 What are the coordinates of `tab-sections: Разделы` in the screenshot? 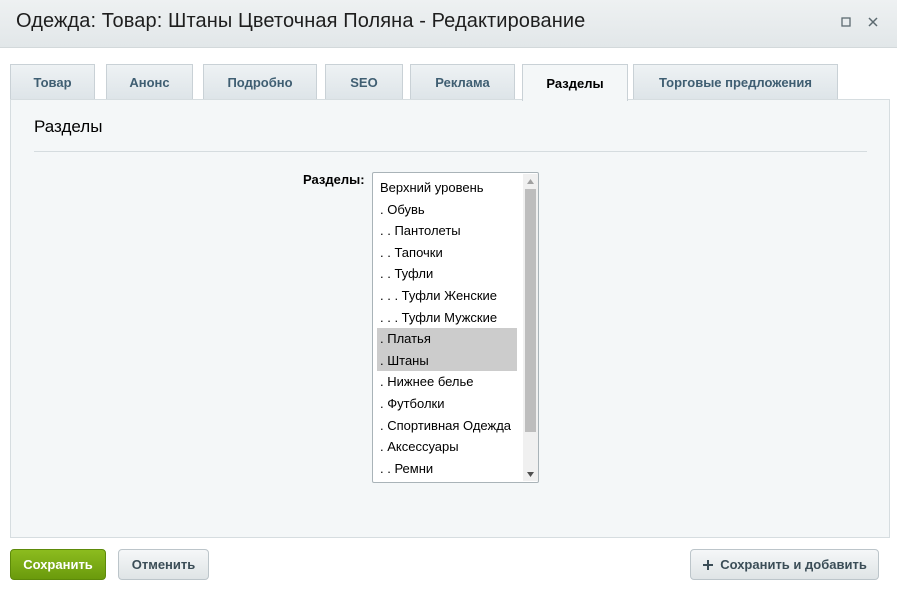 It's located at (575, 82).